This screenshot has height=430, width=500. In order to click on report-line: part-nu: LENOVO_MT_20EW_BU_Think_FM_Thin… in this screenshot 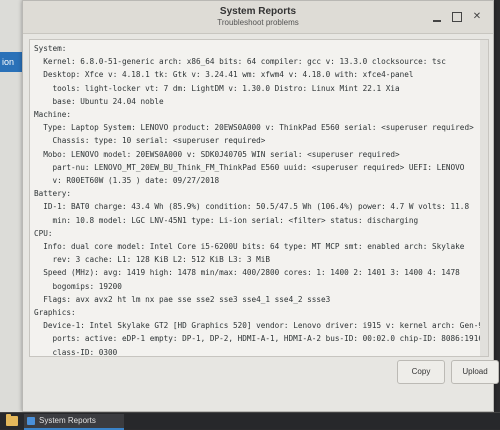, I will do `click(249, 167)`.